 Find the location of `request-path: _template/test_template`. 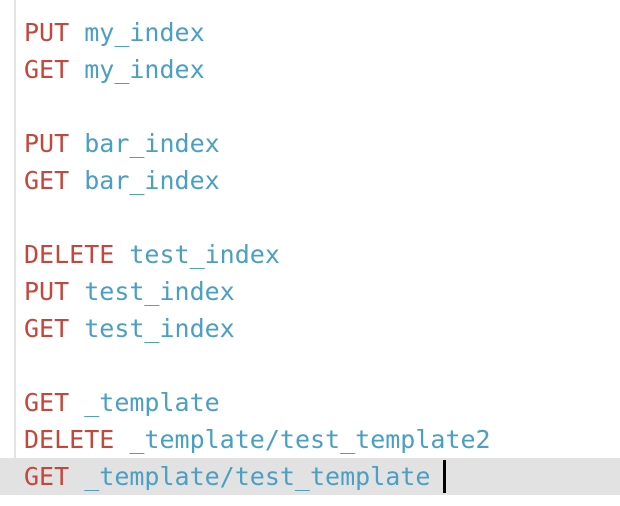

request-path: _template/test_template is located at coordinates (257, 476).